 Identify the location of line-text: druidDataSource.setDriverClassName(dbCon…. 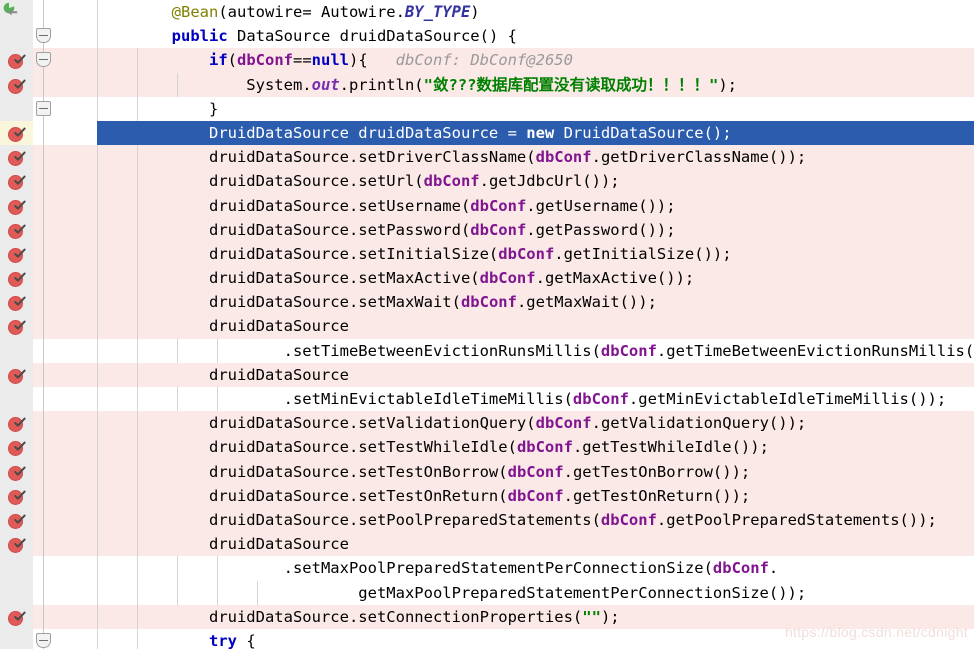
(403, 157).